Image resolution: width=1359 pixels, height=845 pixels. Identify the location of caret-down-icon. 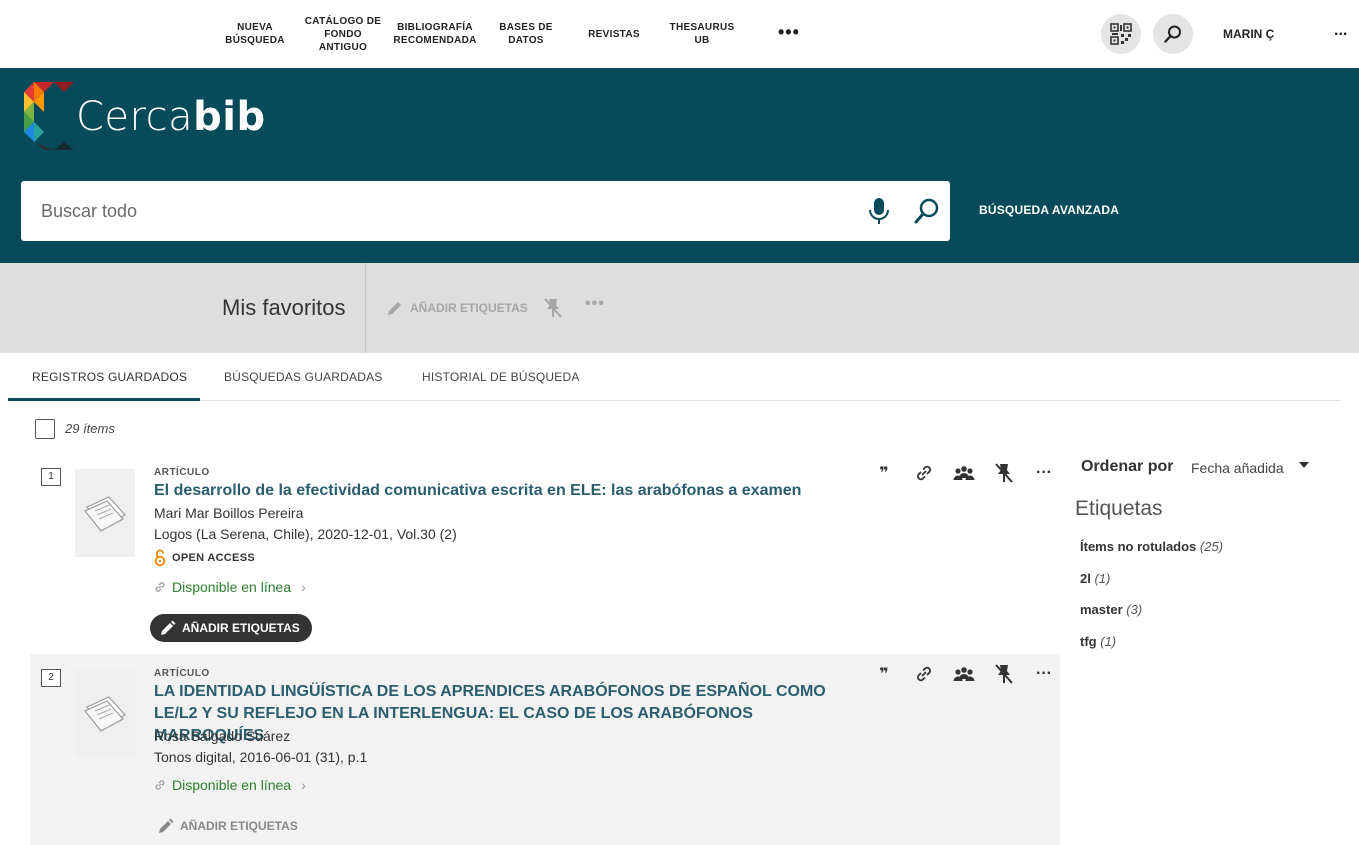
(1304, 465).